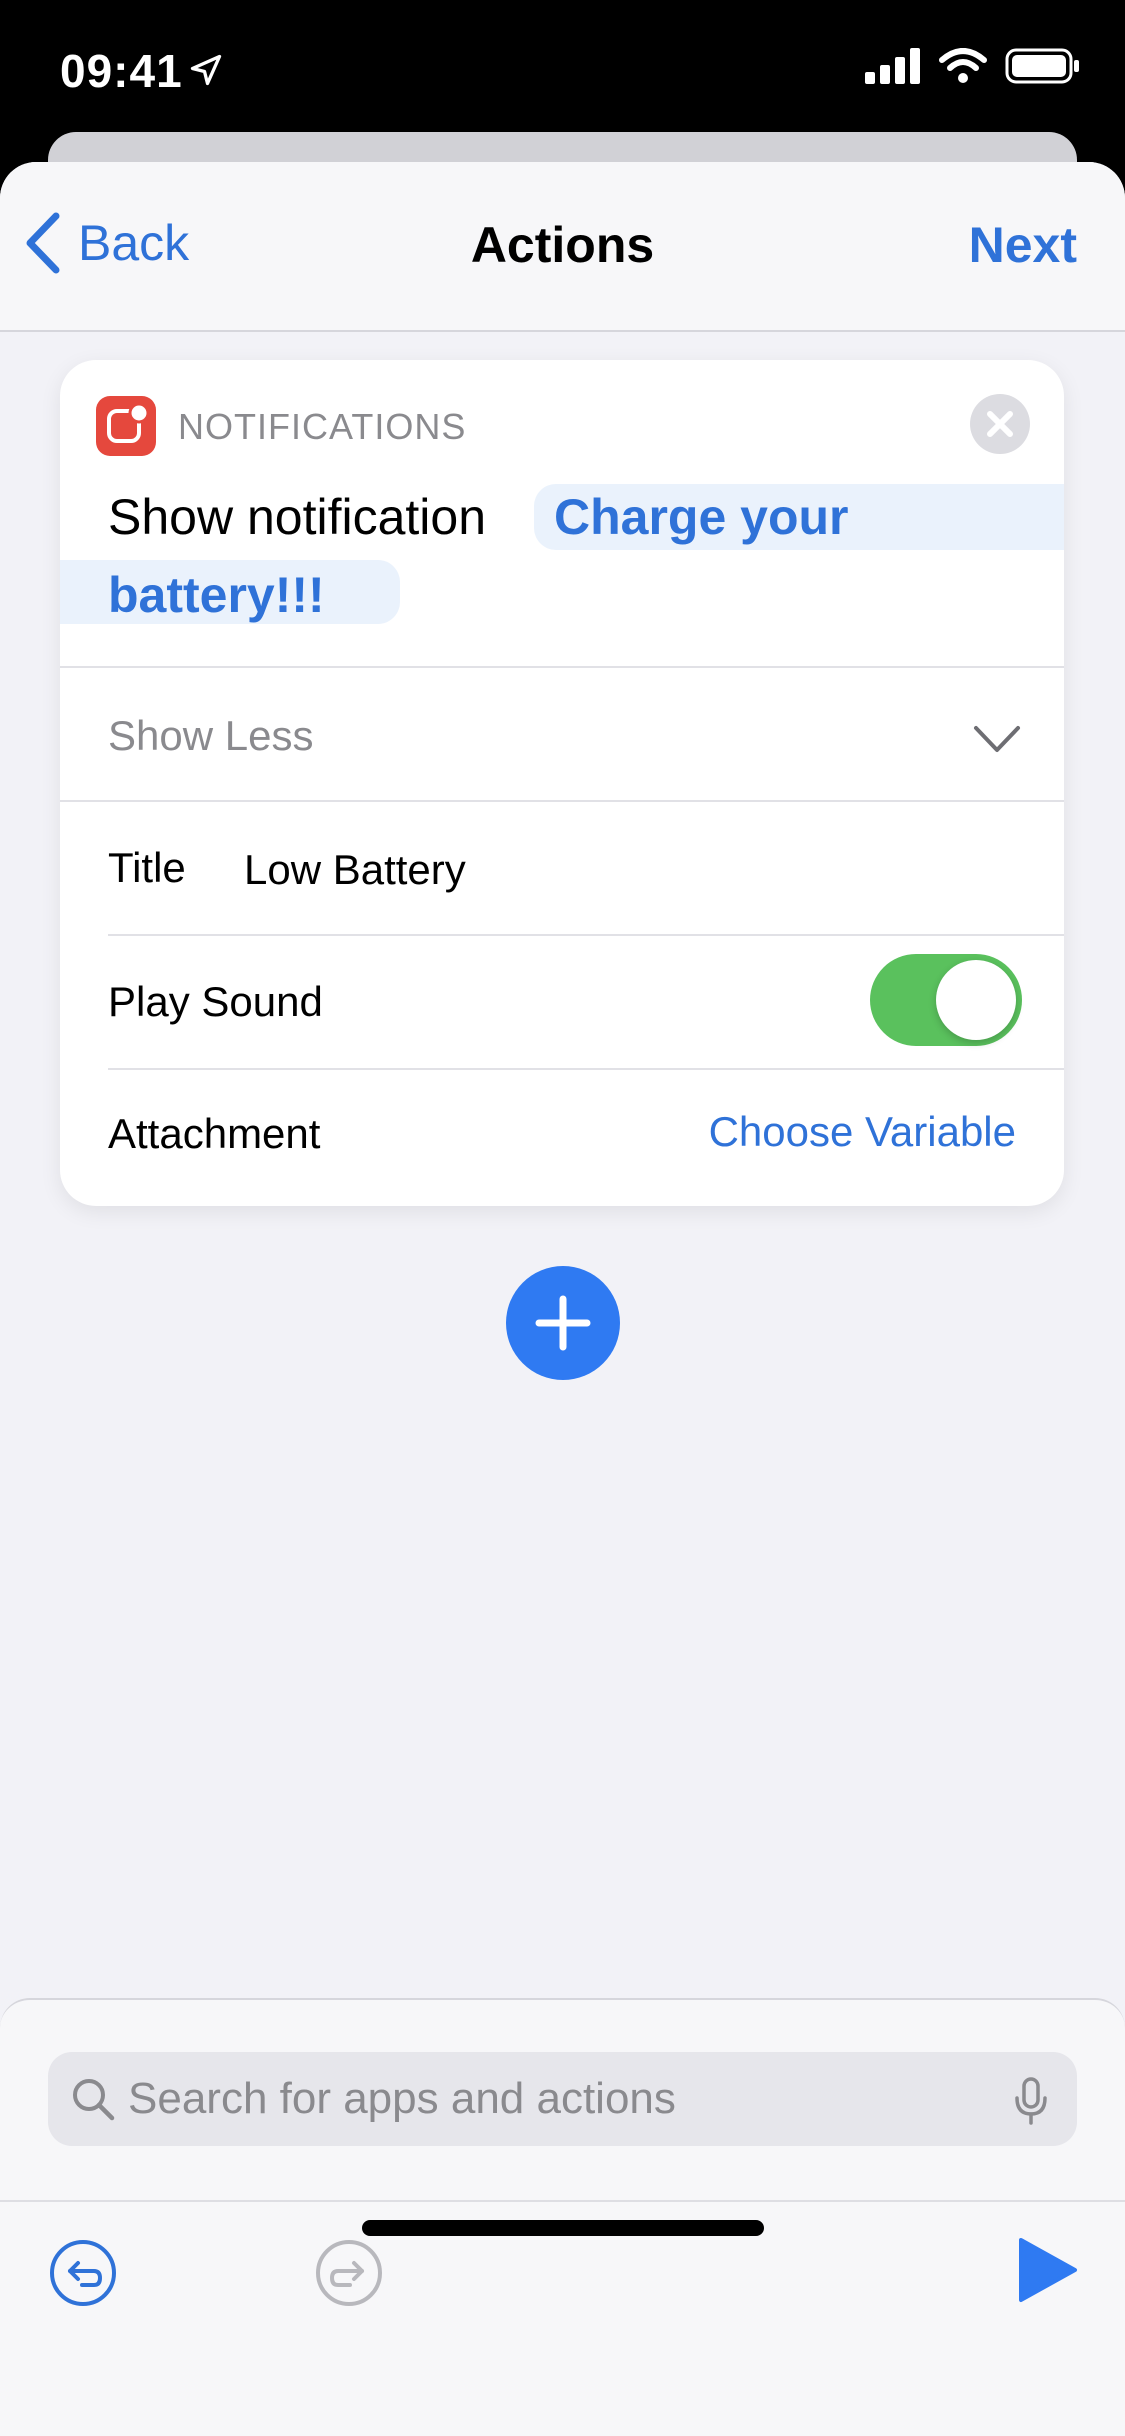 This screenshot has height=2436, width=1125. What do you see at coordinates (1031, 2101) in the screenshot?
I see `microphone-icon` at bounding box center [1031, 2101].